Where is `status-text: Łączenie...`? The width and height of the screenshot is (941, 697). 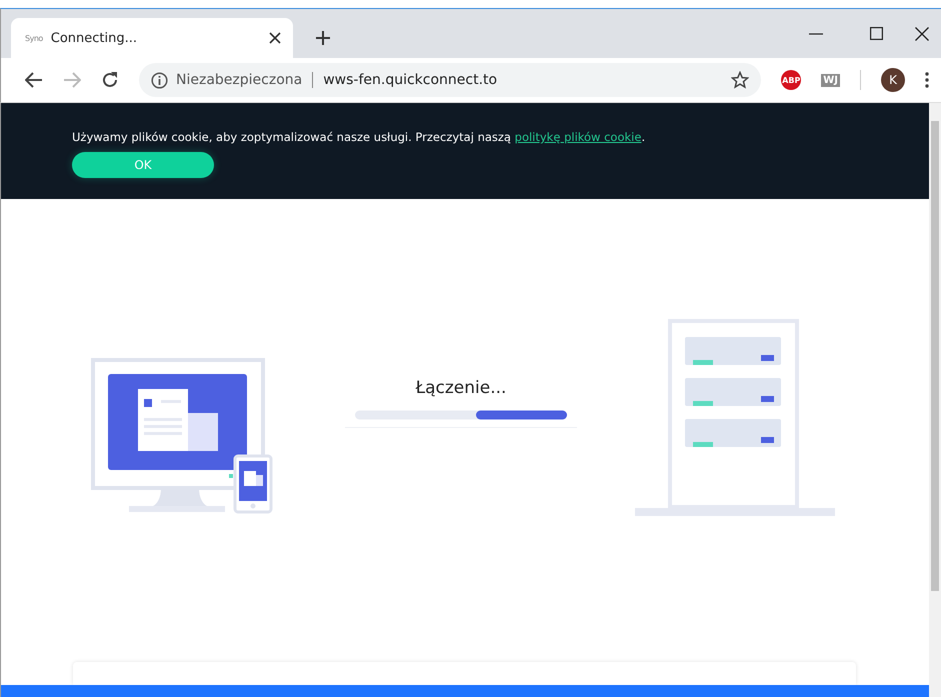 status-text: Łączenie... is located at coordinates (461, 388).